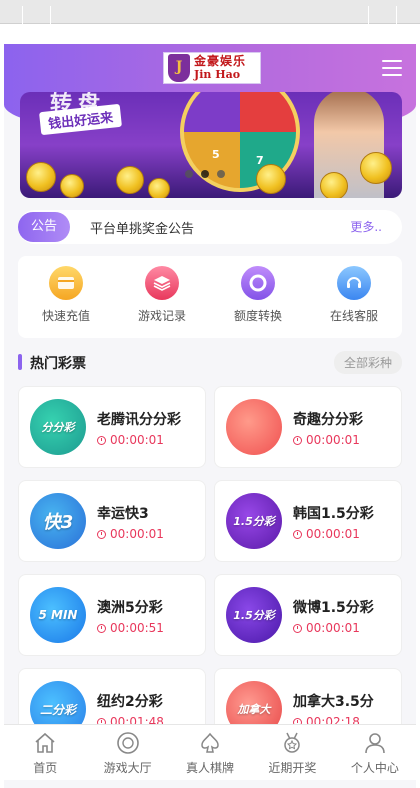  I want to click on section-title: 热门彩票, so click(58, 364).